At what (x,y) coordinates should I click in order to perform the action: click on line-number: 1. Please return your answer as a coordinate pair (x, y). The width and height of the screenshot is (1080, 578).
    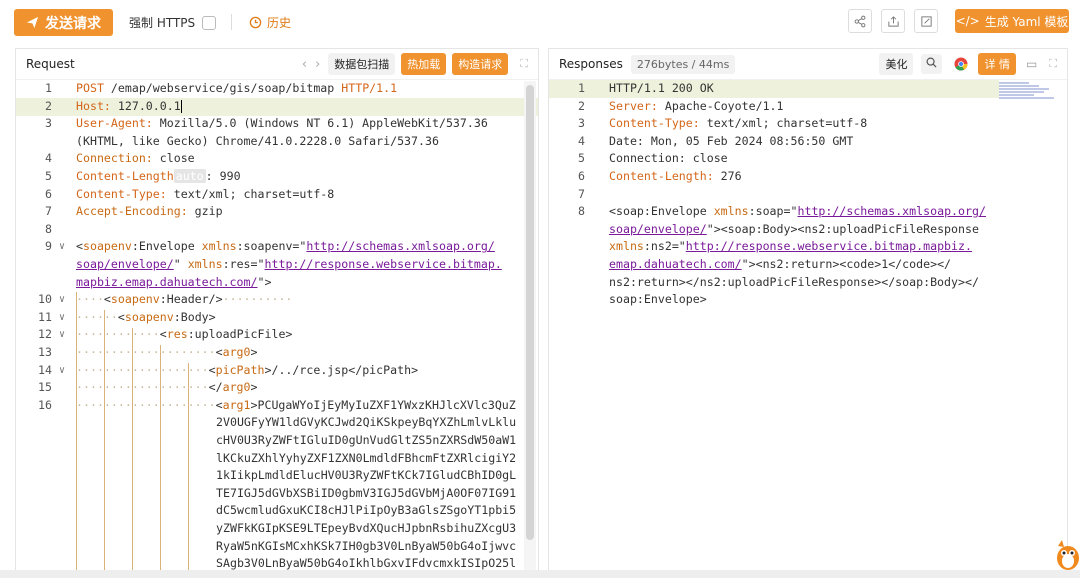
    Looking at the image, I should click on (581, 88).